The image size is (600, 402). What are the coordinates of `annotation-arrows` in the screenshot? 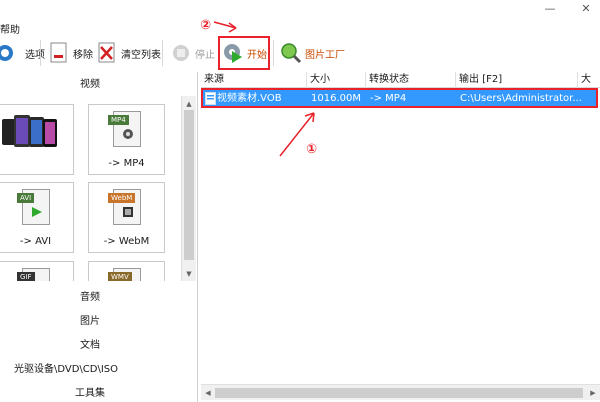 It's located at (264, 89).